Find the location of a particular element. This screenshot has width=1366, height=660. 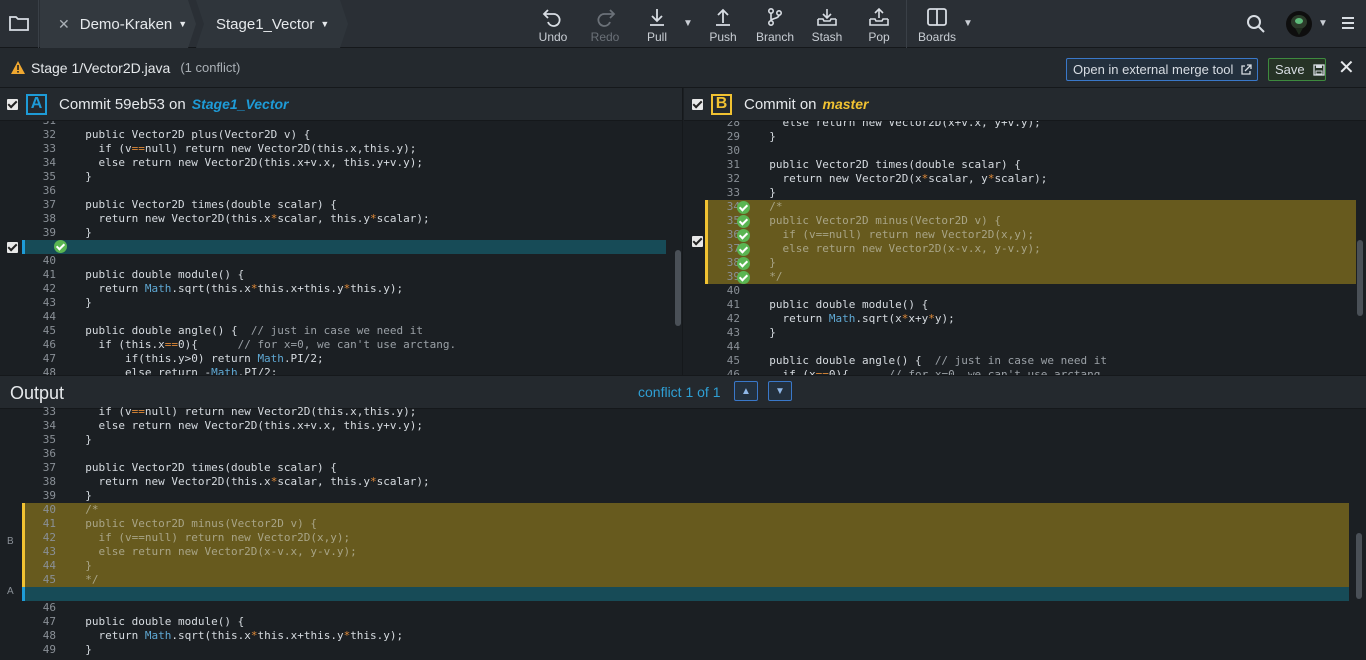

boards-button: Boards is located at coordinates (937, 24).